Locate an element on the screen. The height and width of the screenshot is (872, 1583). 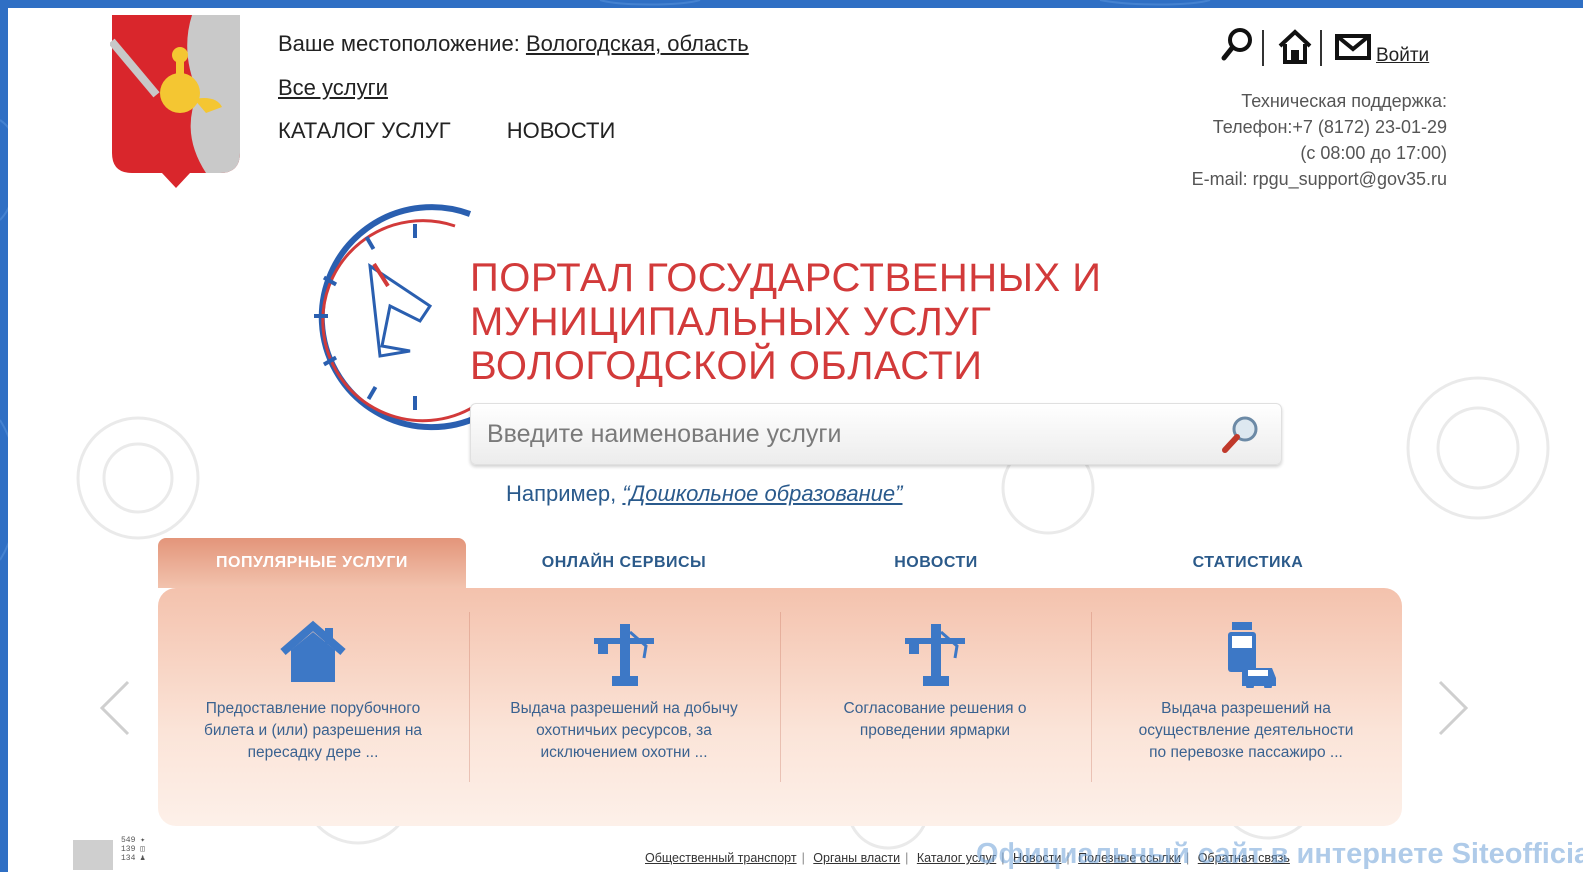
card-line: осуществление деятельности is located at coordinates (1246, 730).